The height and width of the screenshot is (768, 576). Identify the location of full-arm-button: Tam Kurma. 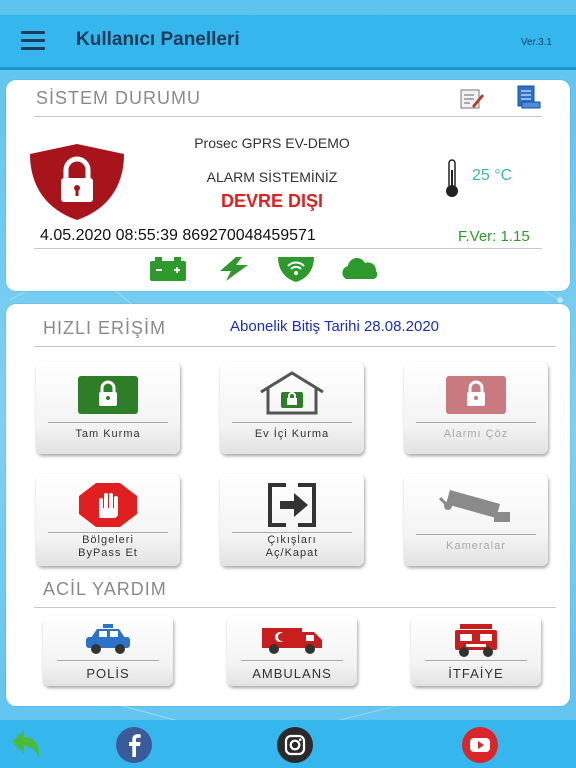
(108, 408).